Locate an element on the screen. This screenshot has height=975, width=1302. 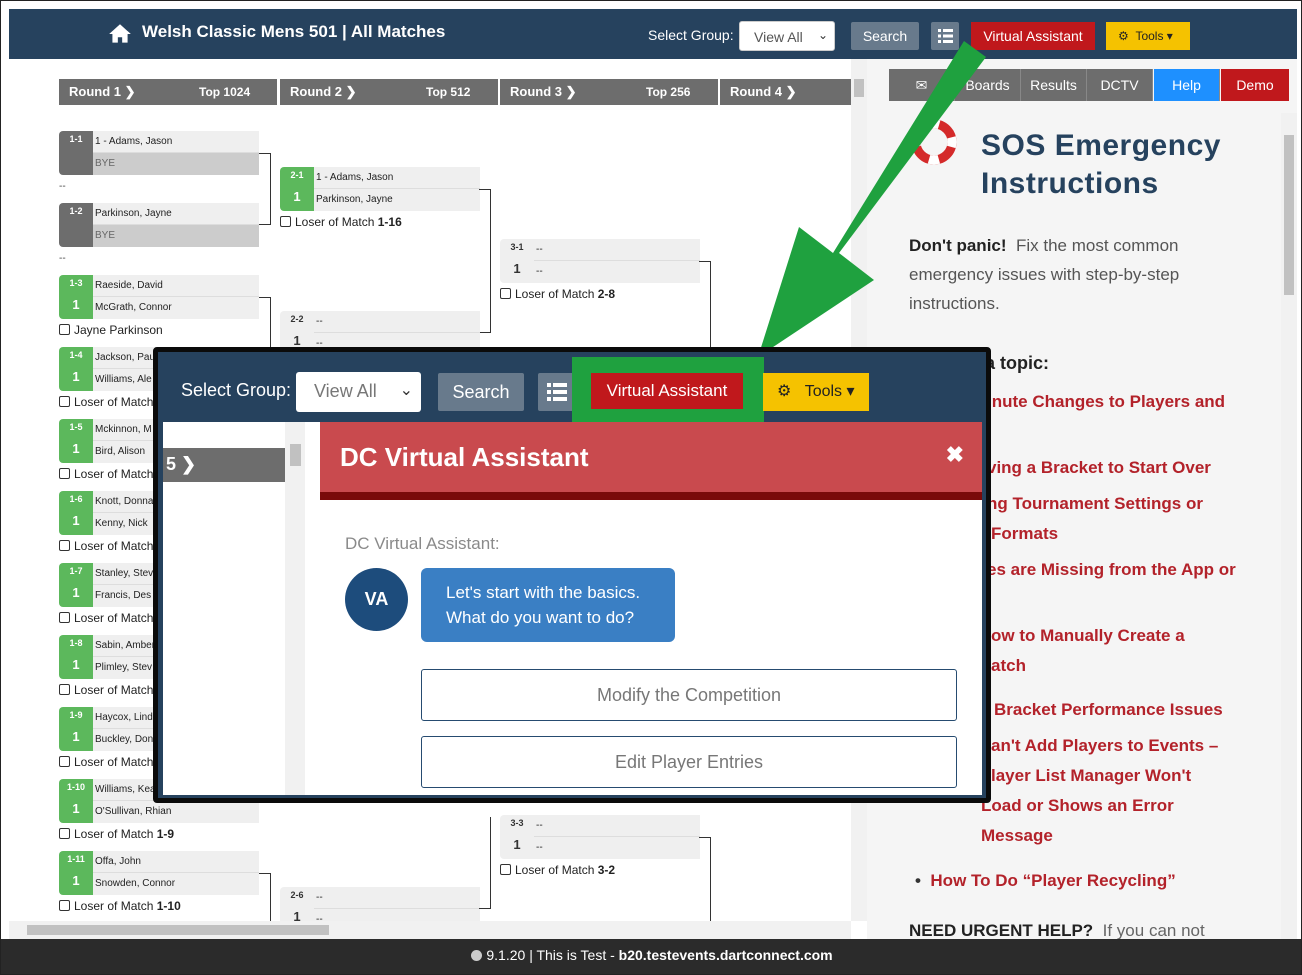
speaker-label: DC Virtual Assistant: is located at coordinates (422, 543).